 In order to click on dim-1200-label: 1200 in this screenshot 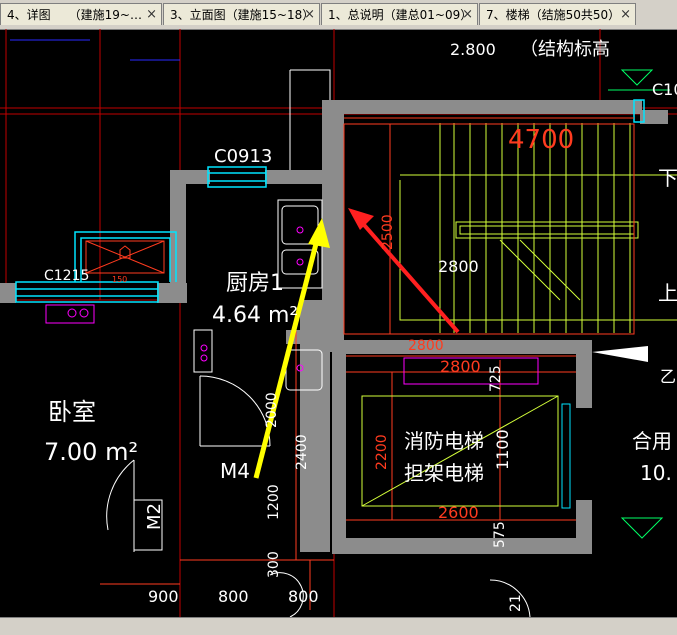, I will do `click(274, 502)`.